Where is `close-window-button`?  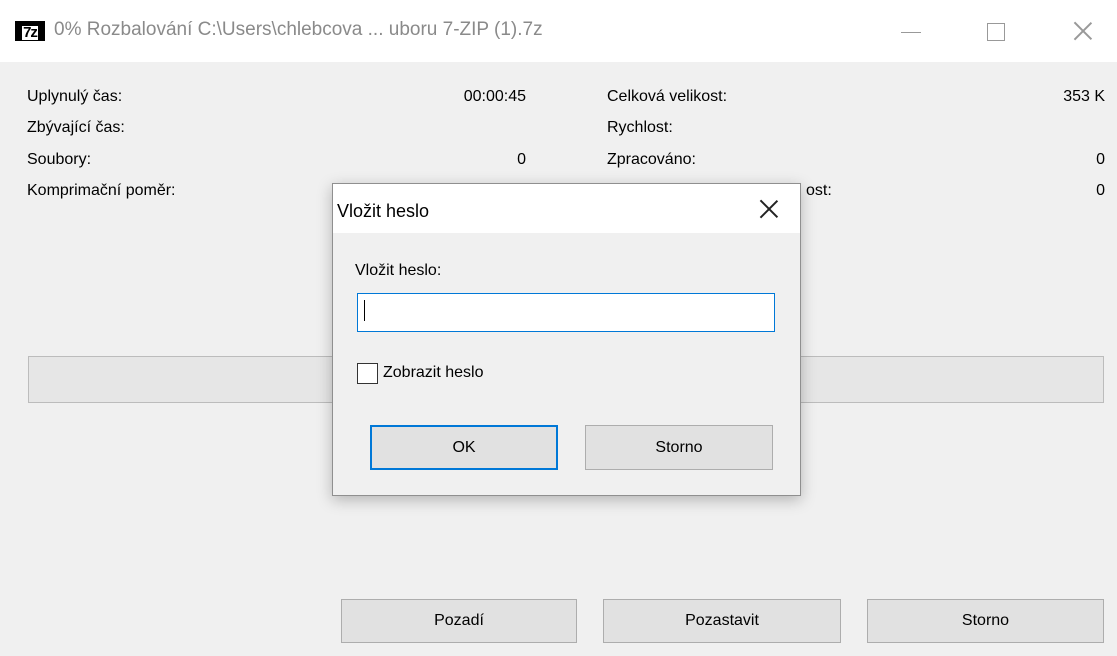
close-window-button is located at coordinates (1083, 31).